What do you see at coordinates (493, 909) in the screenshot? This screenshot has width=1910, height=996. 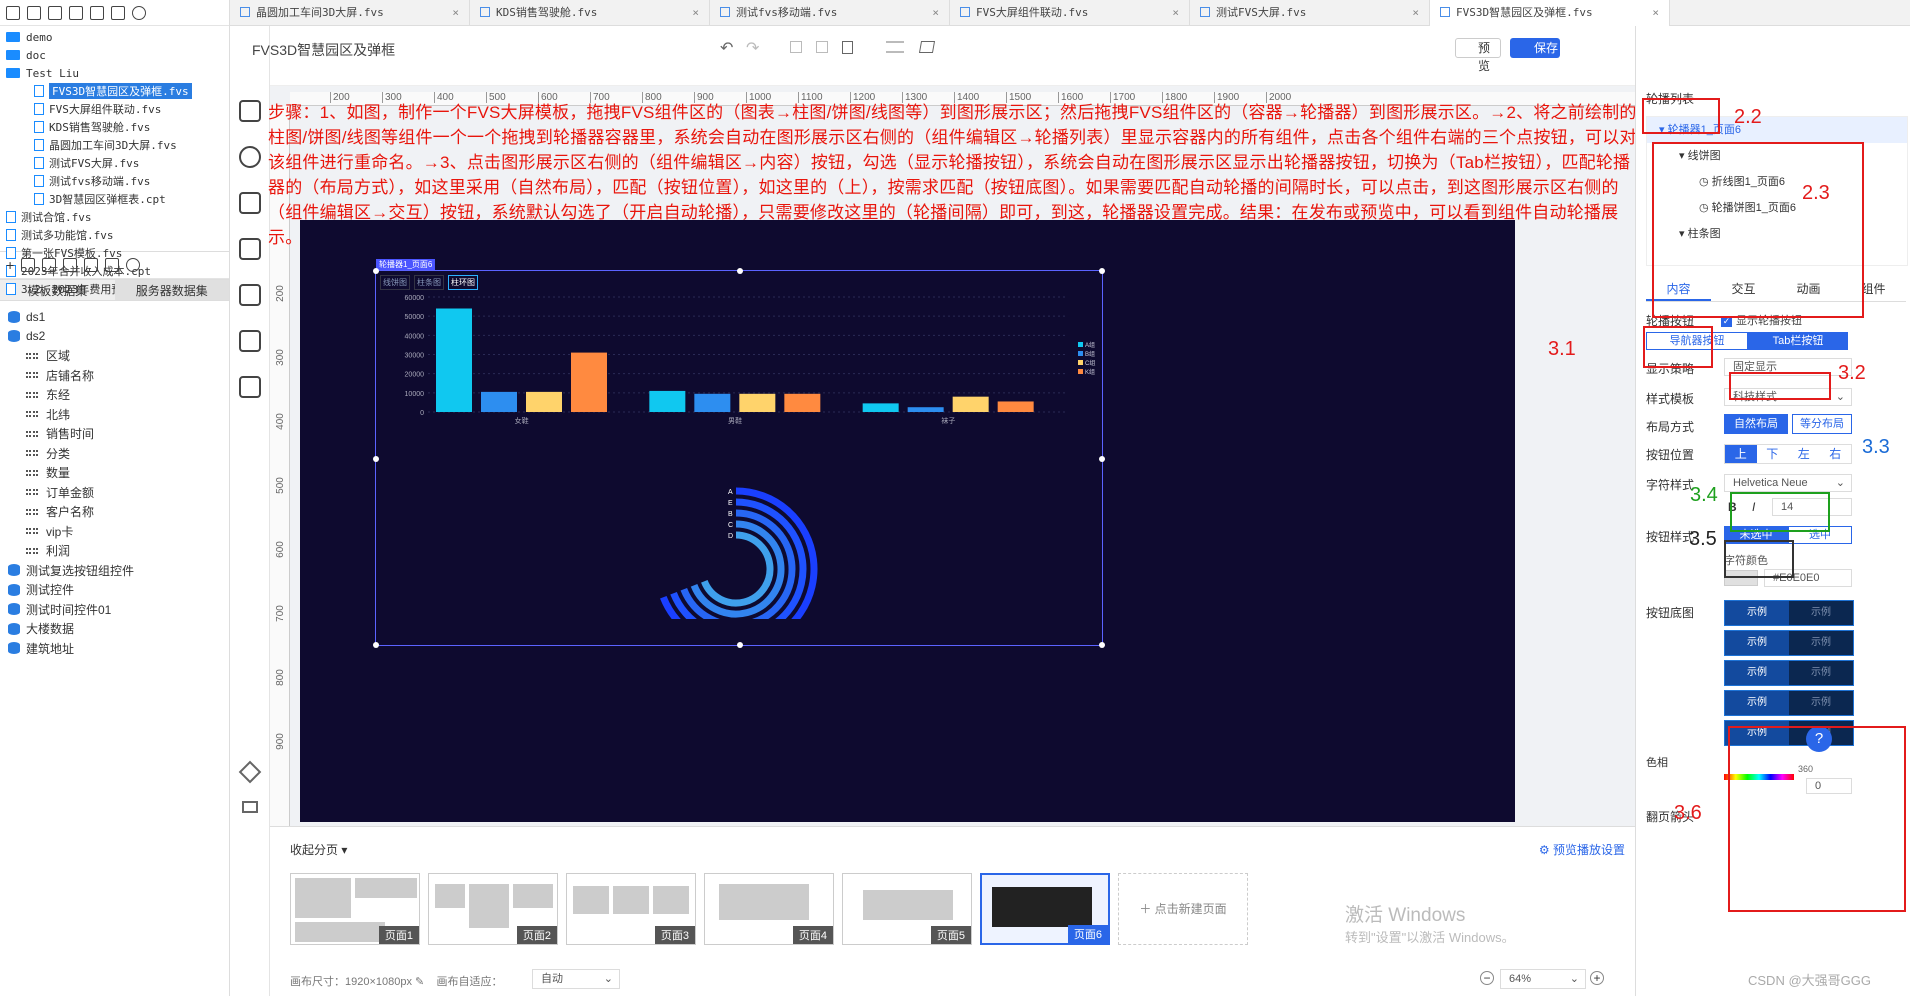 I see `page-thumb-2: 页面2` at bounding box center [493, 909].